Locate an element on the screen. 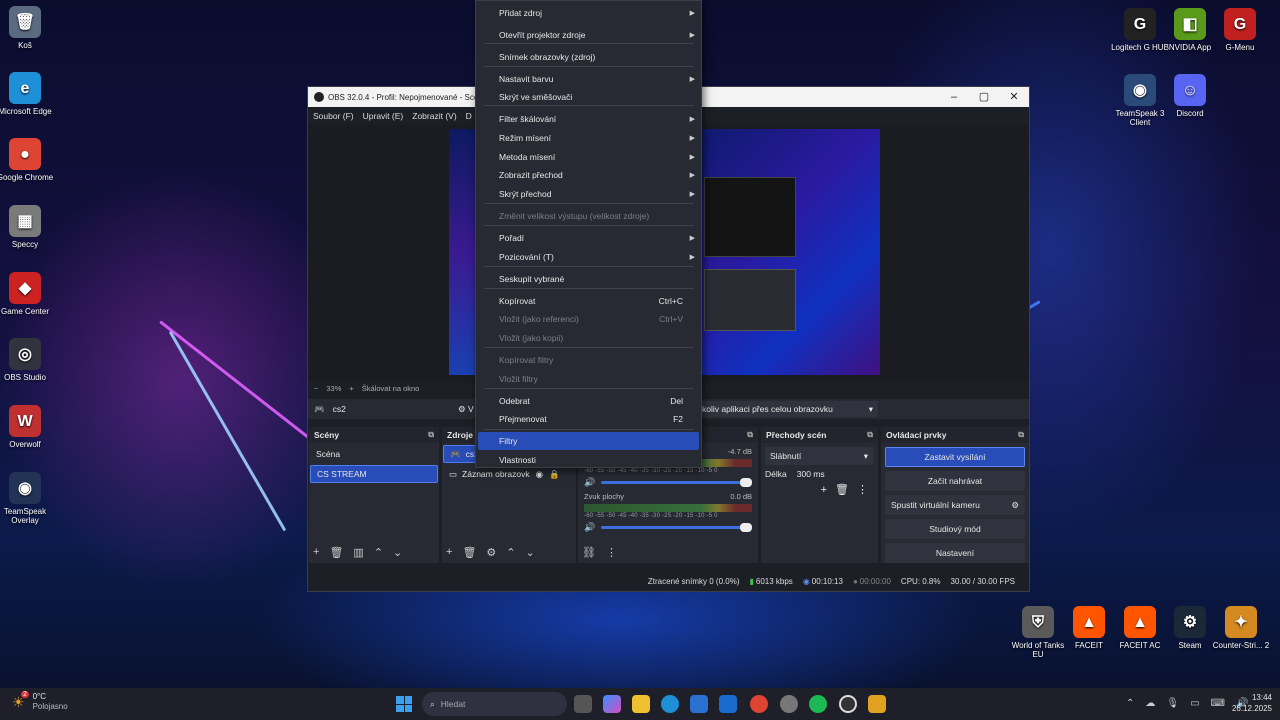  desktop-icon: ◎ OBS Studio is located at coordinates (27, 360).